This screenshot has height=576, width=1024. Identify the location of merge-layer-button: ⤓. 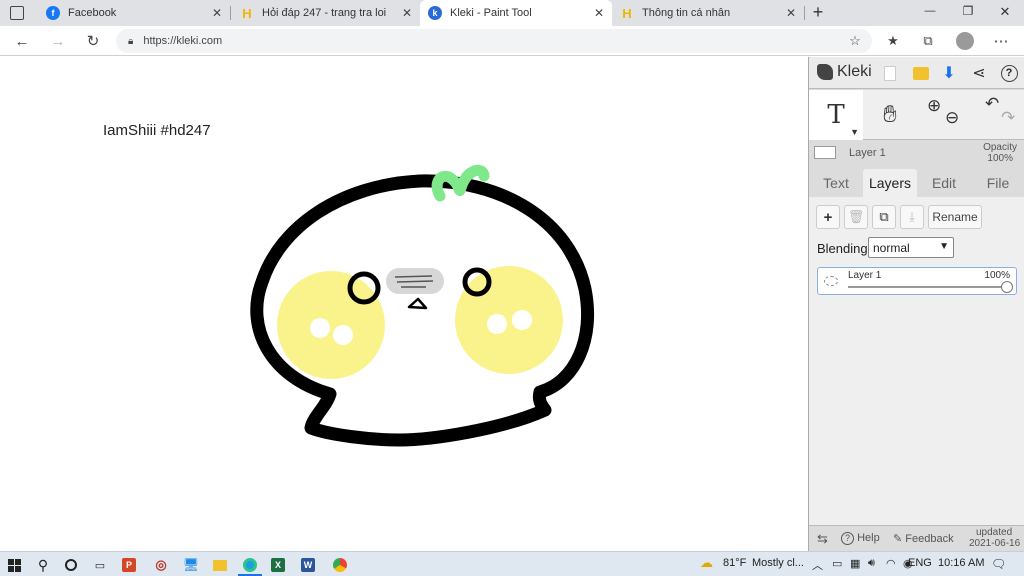
(912, 217).